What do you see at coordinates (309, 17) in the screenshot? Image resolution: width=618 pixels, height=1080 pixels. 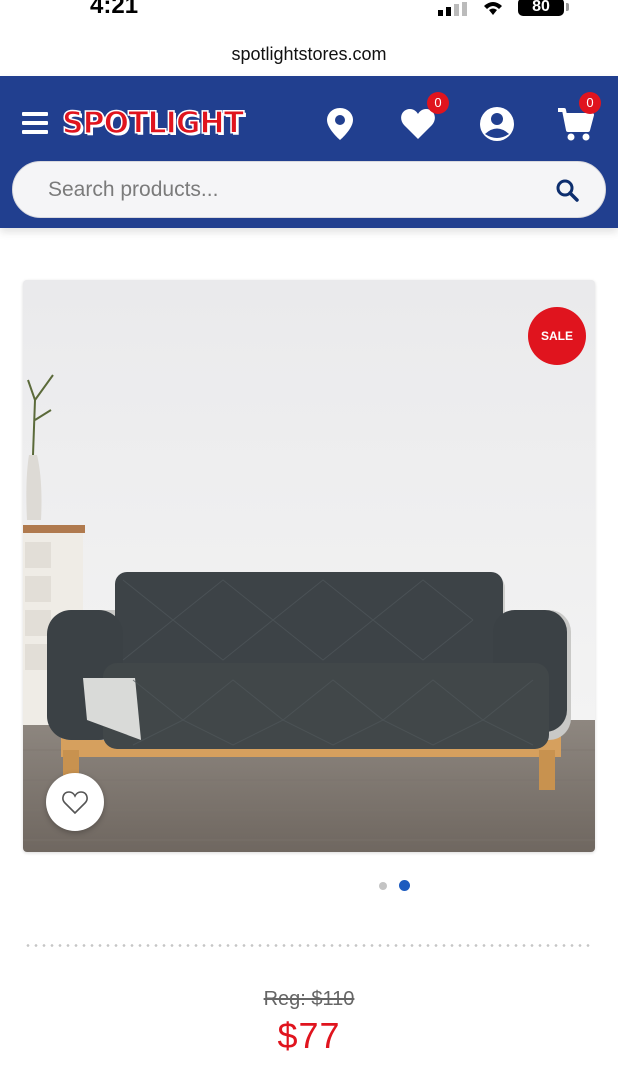 I see `status-bar: 4:21 80` at bounding box center [309, 17].